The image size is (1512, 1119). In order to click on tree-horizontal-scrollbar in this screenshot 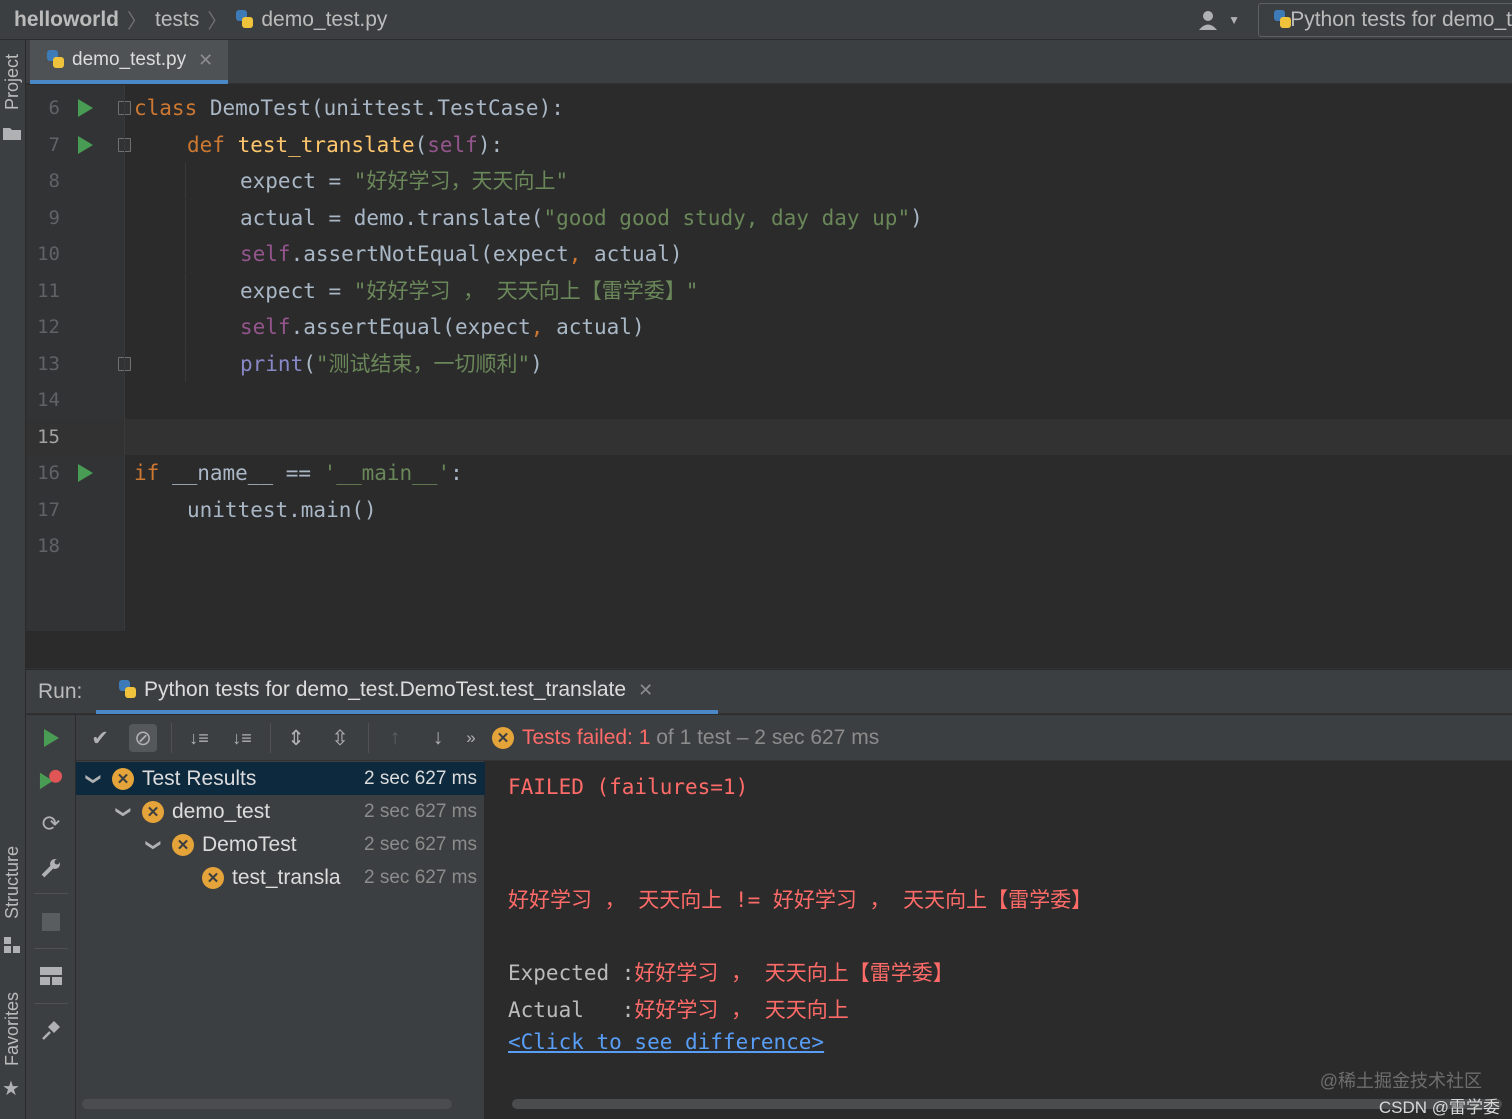, I will do `click(267, 1104)`.